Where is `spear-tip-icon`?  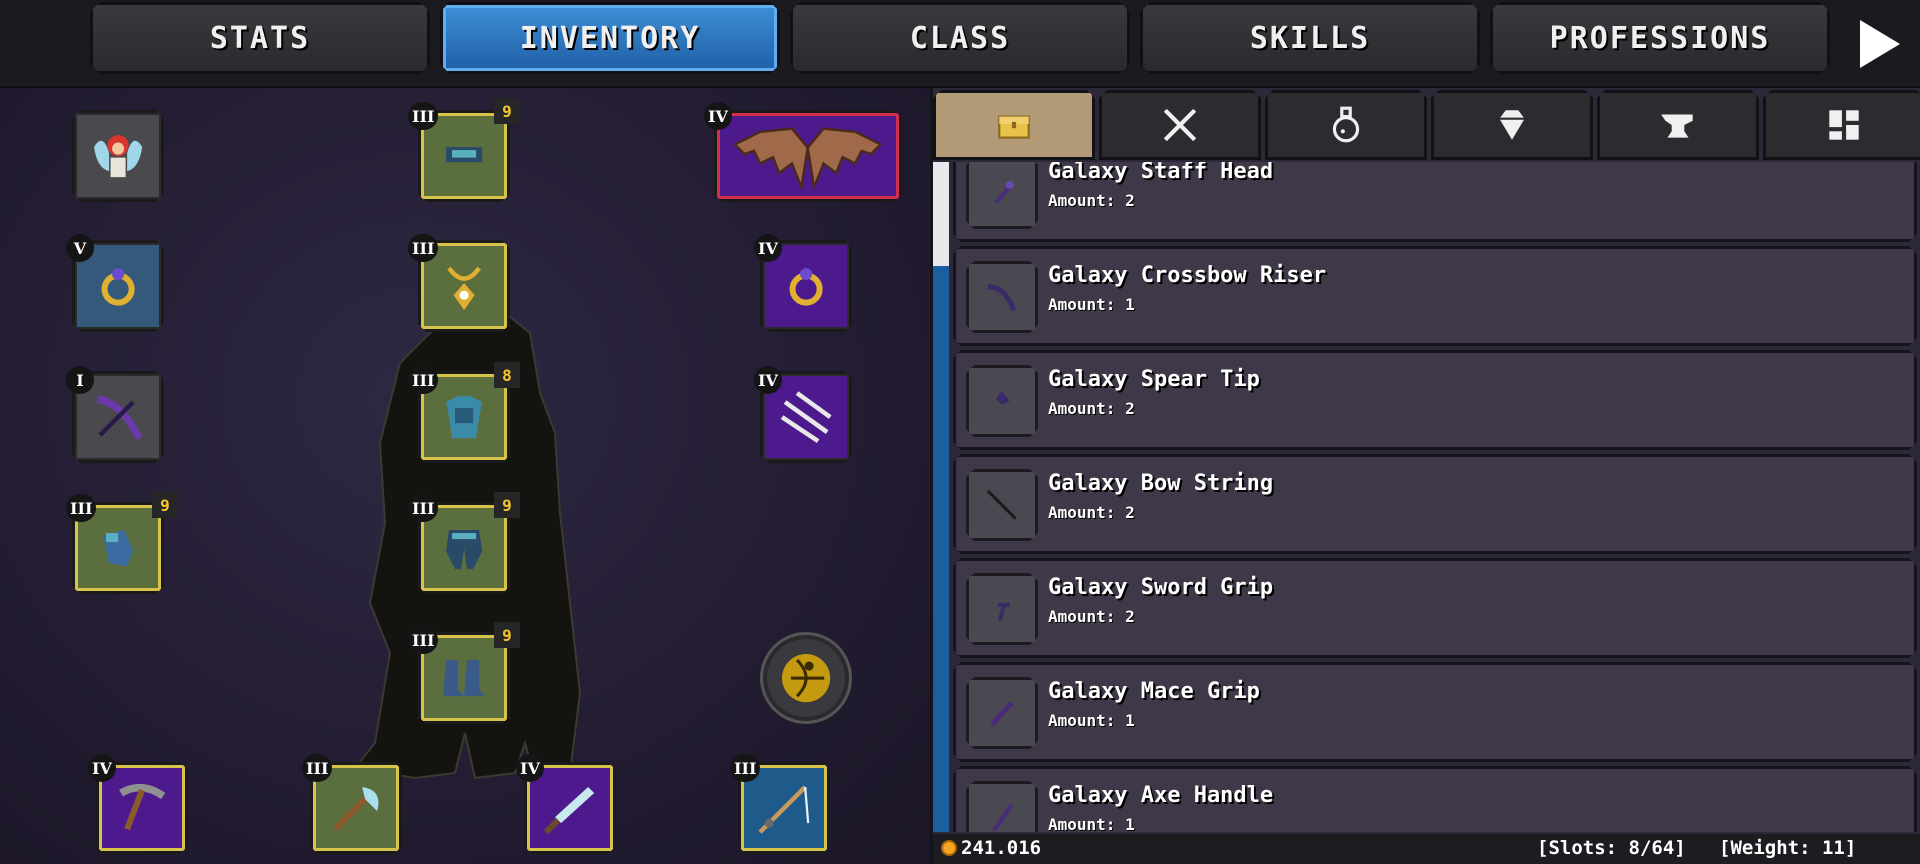
spear-tip-icon is located at coordinates (1002, 401).